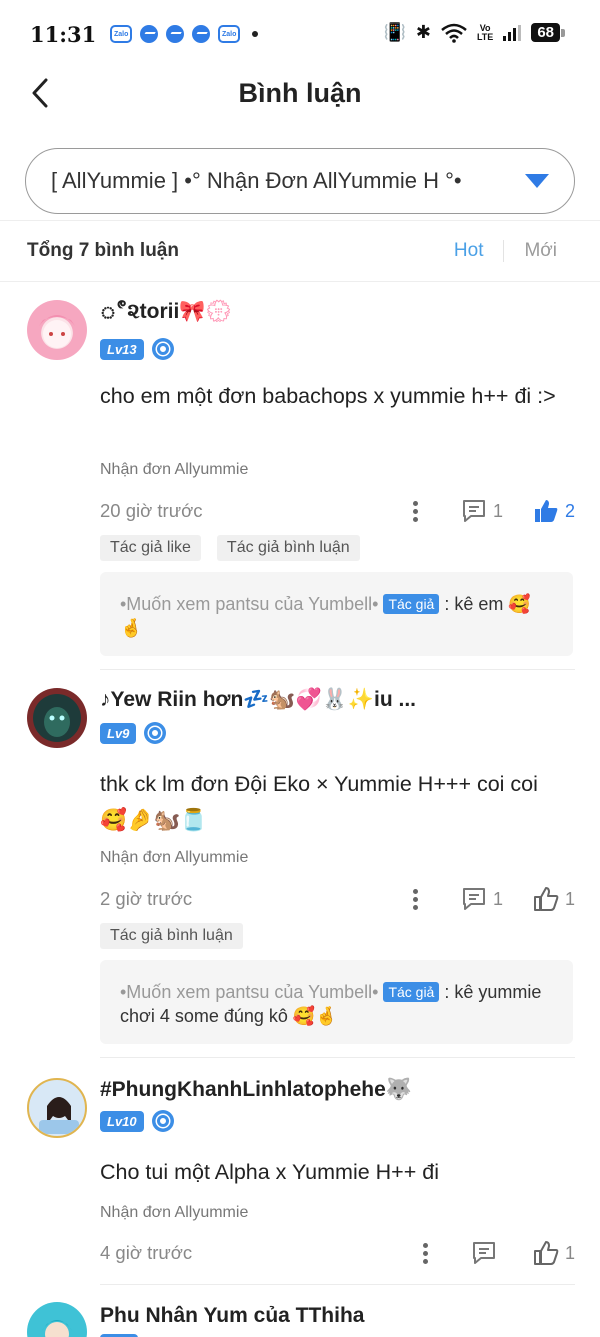 Image resolution: width=600 pixels, height=1337 pixels. What do you see at coordinates (103, 250) in the screenshot?
I see `total-comments: Tổng 7 bình luận` at bounding box center [103, 250].